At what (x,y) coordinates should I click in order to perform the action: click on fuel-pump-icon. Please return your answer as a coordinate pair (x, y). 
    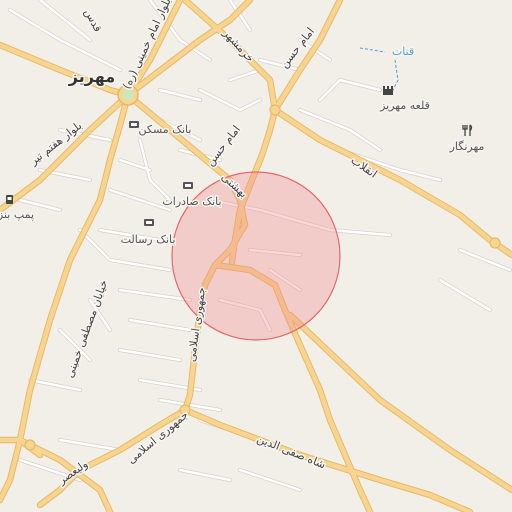
    Looking at the image, I should click on (9, 199).